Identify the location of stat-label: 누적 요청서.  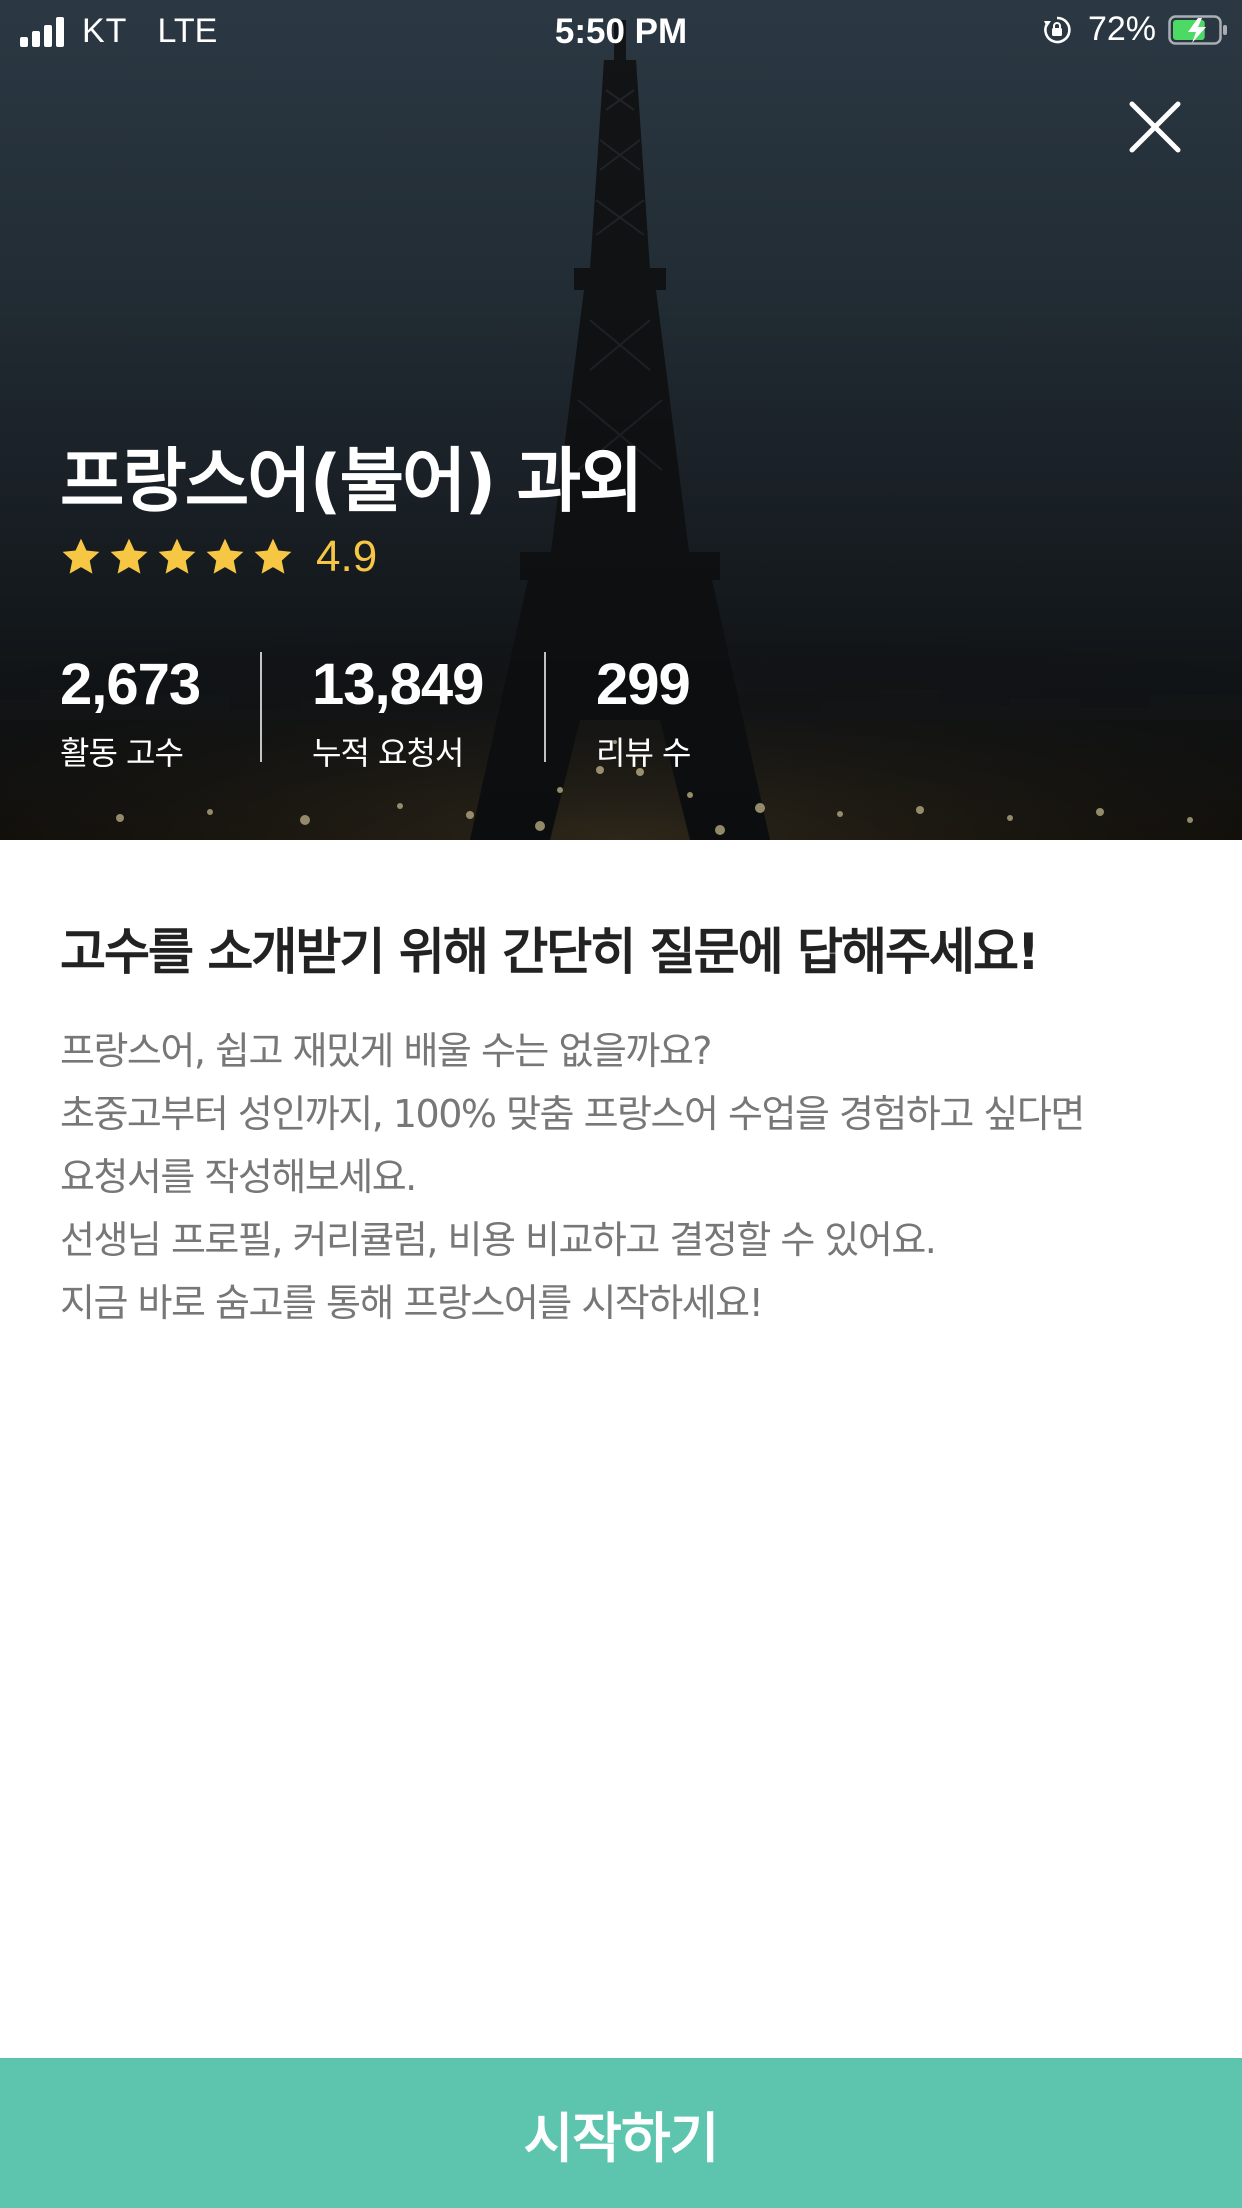
(388, 753).